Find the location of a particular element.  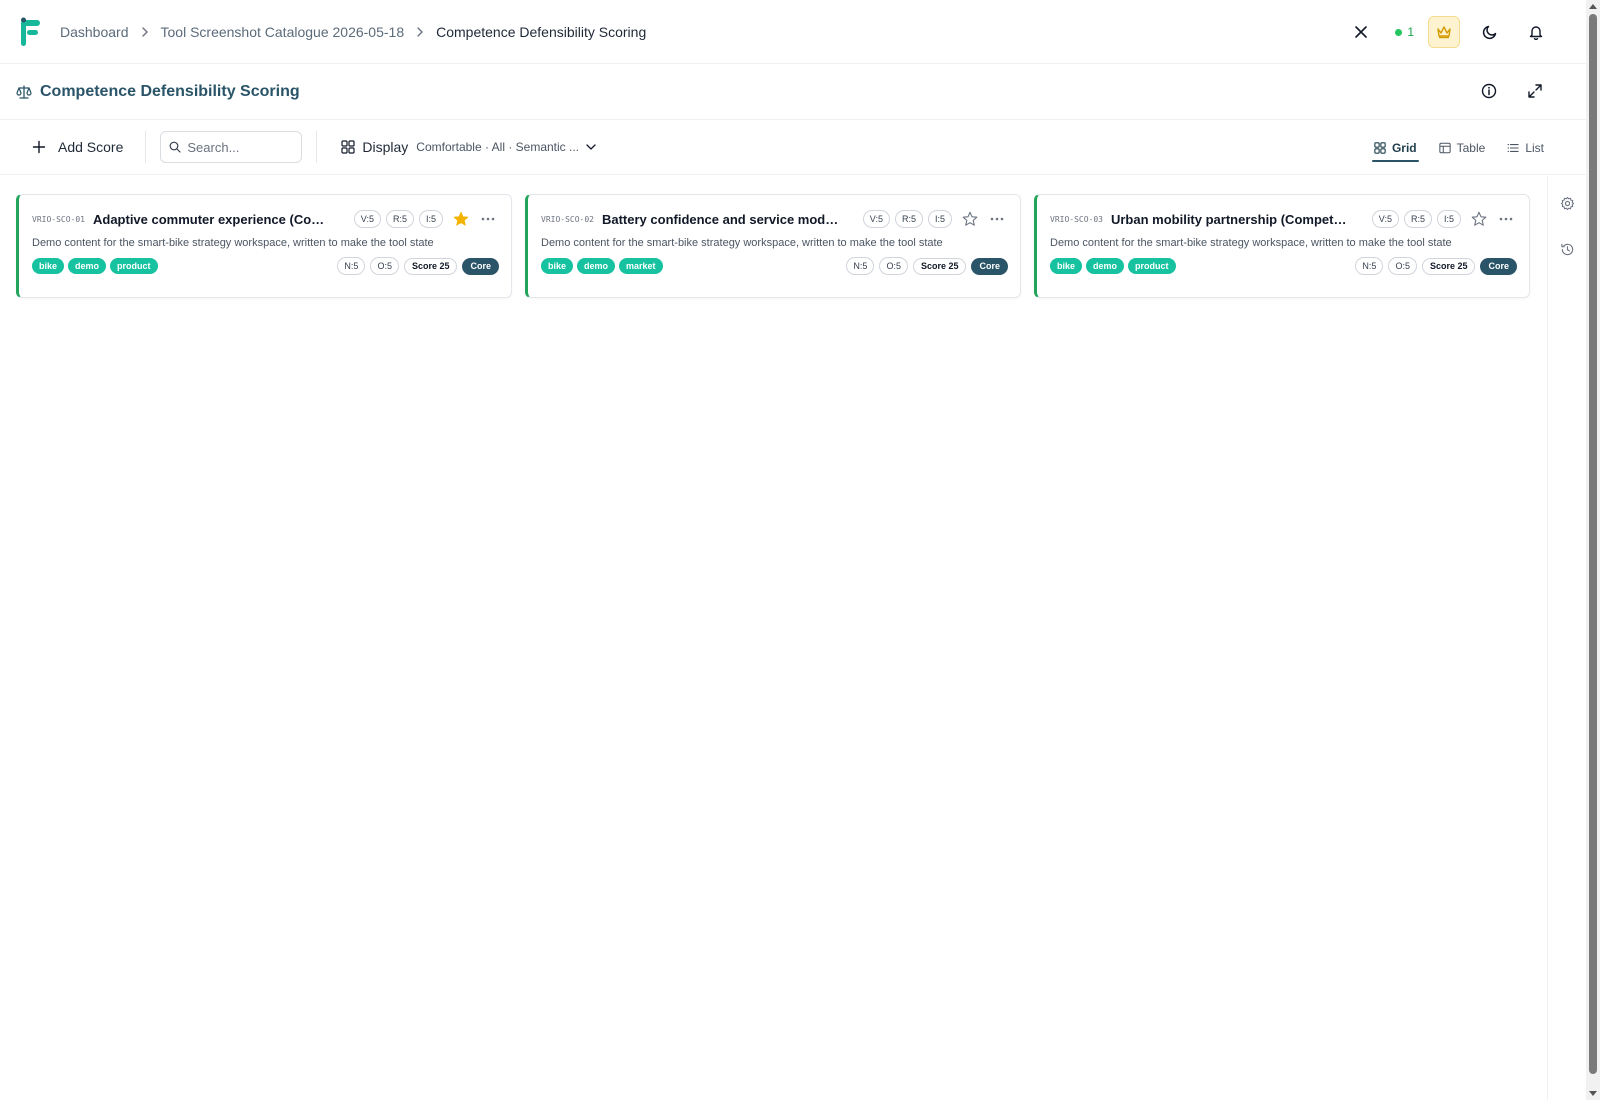

history-icon is located at coordinates (1566, 249).